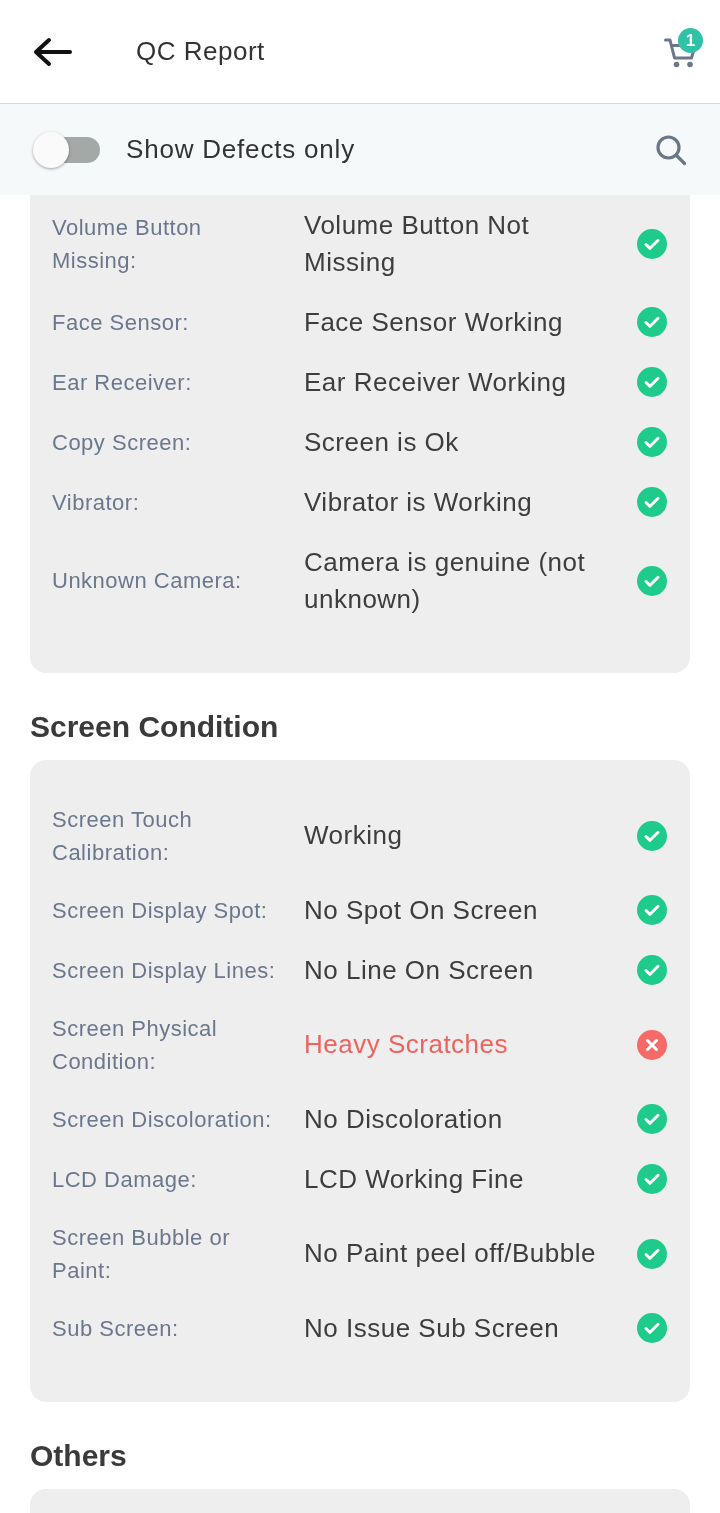  I want to click on check-label: LCD Damage:, so click(125, 1179).